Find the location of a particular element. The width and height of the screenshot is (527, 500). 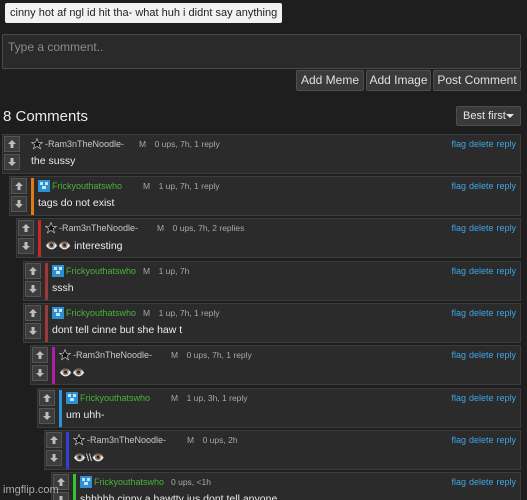

add-meme-button: Add Meme is located at coordinates (330, 80).